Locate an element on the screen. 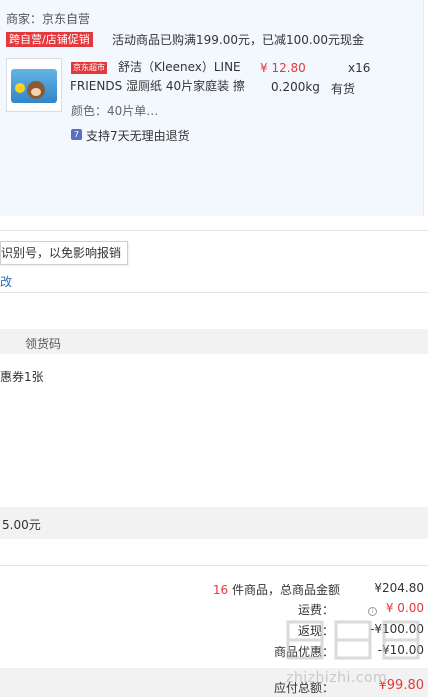 This screenshot has height=697, width=428. item-quantity: x16 is located at coordinates (359, 68).